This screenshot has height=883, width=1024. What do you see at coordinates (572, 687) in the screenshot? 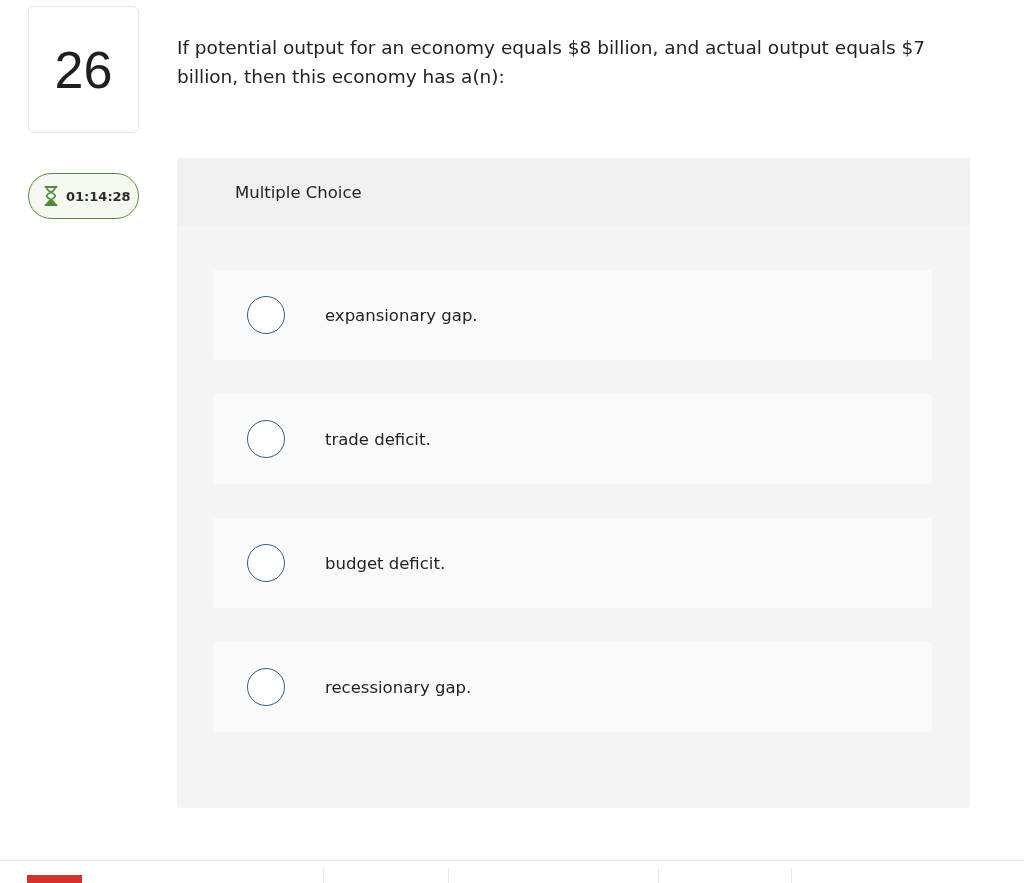
I see `answer-option: recessionary gap.` at bounding box center [572, 687].